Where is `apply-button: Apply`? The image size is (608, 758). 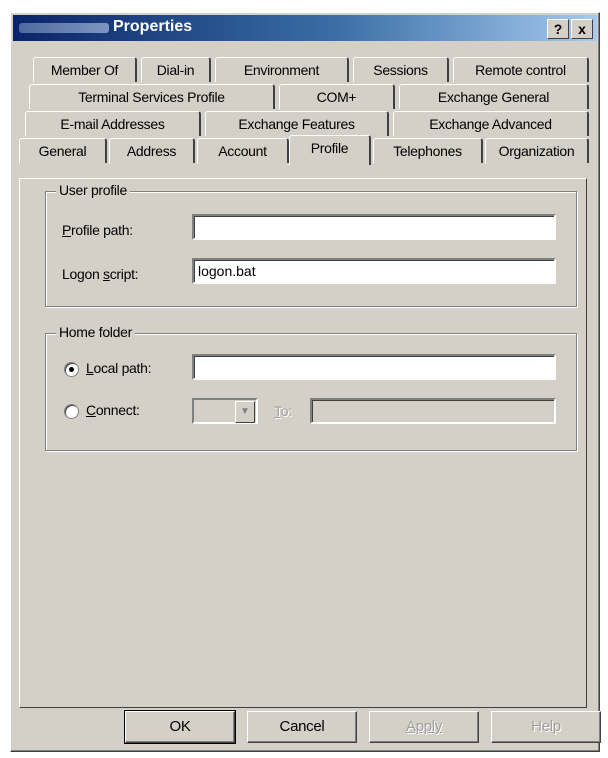 apply-button: Apply is located at coordinates (424, 727).